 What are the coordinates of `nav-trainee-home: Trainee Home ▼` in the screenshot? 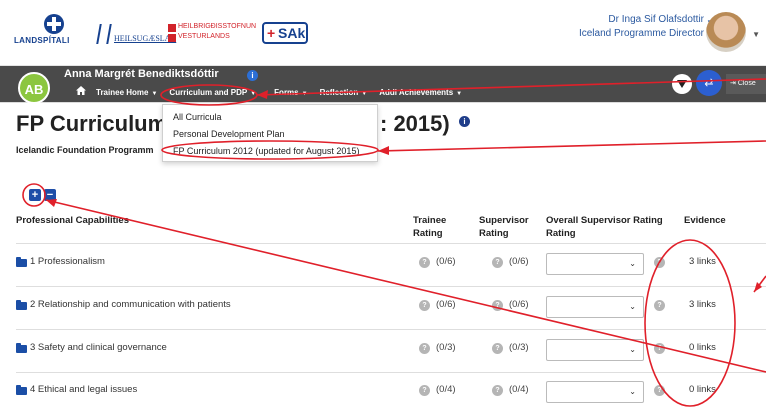 It's located at (126, 92).